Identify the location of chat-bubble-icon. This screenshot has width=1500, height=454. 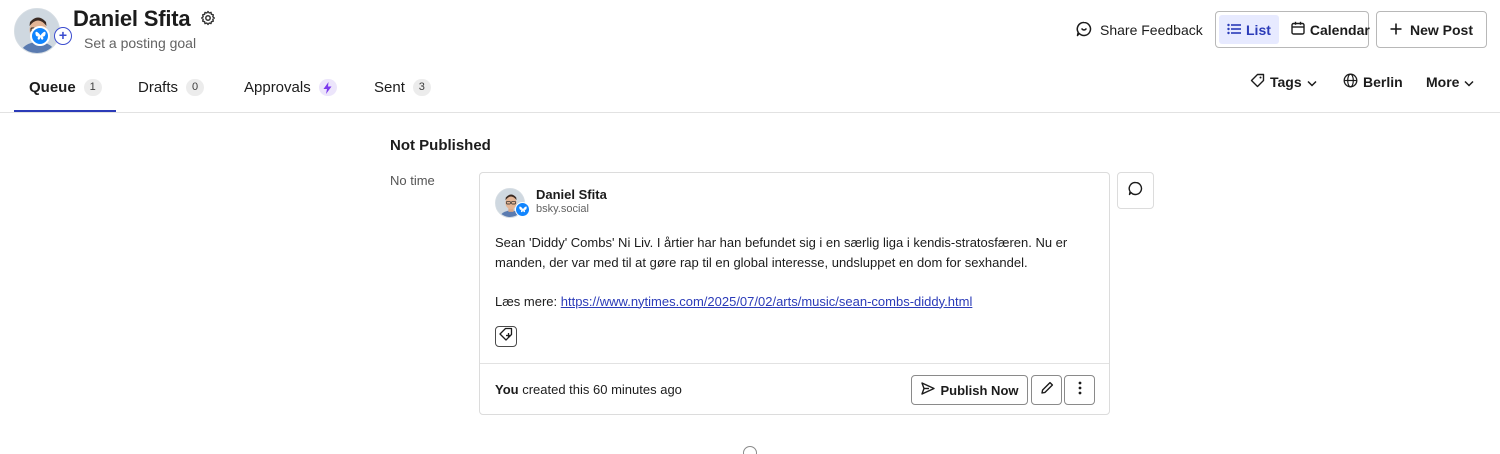
(1084, 30).